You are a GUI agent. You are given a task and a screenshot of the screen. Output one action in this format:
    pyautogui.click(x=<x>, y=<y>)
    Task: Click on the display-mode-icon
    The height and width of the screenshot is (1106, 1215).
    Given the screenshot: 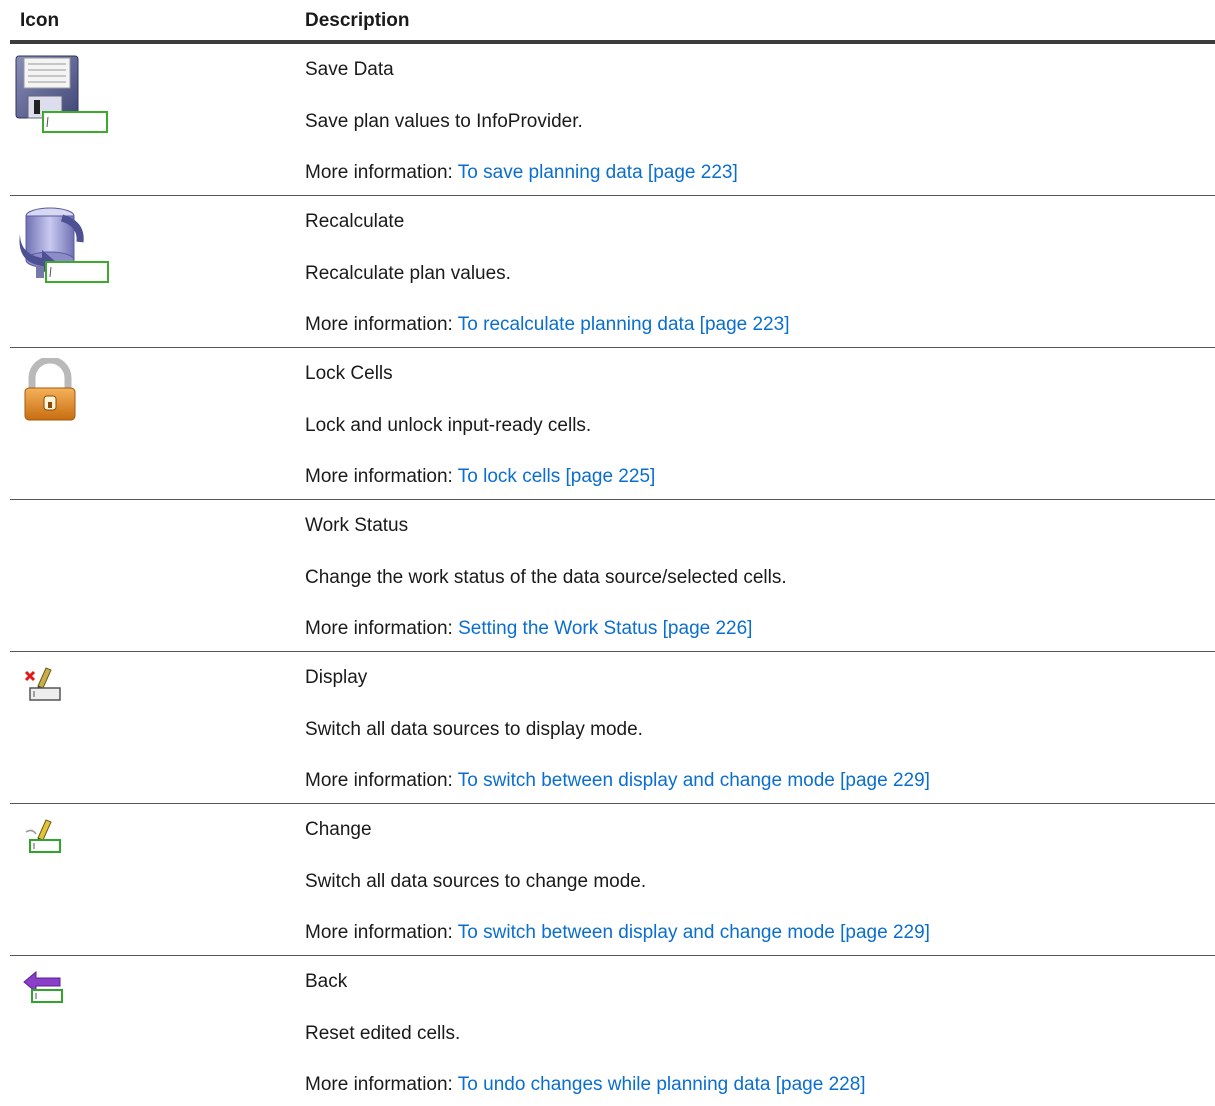 What is the action you would take?
    pyautogui.click(x=42, y=684)
    